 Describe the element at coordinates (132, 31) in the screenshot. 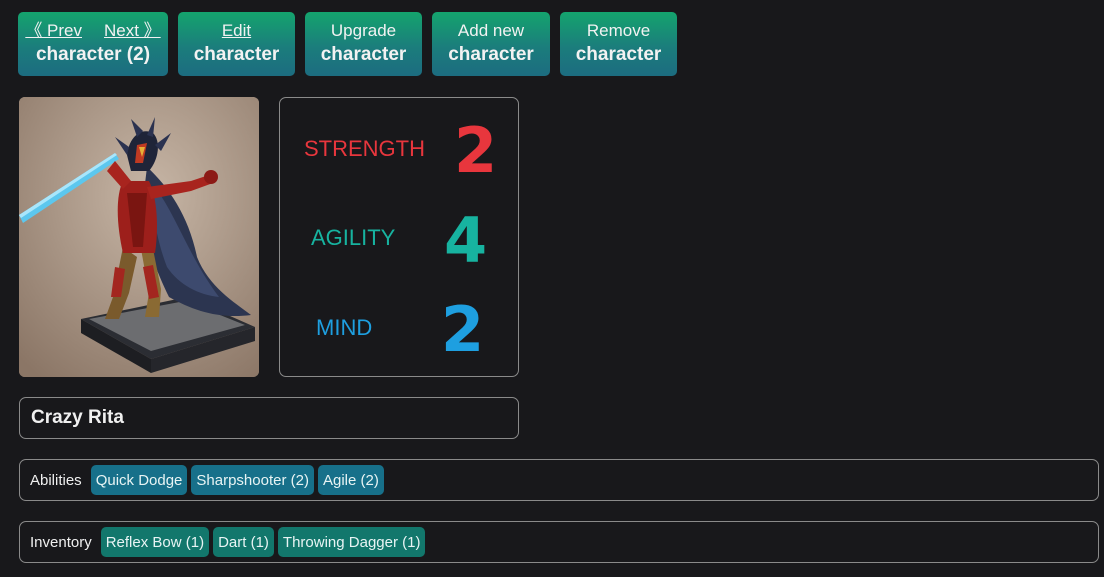

I see `next-link: Next 》` at that location.